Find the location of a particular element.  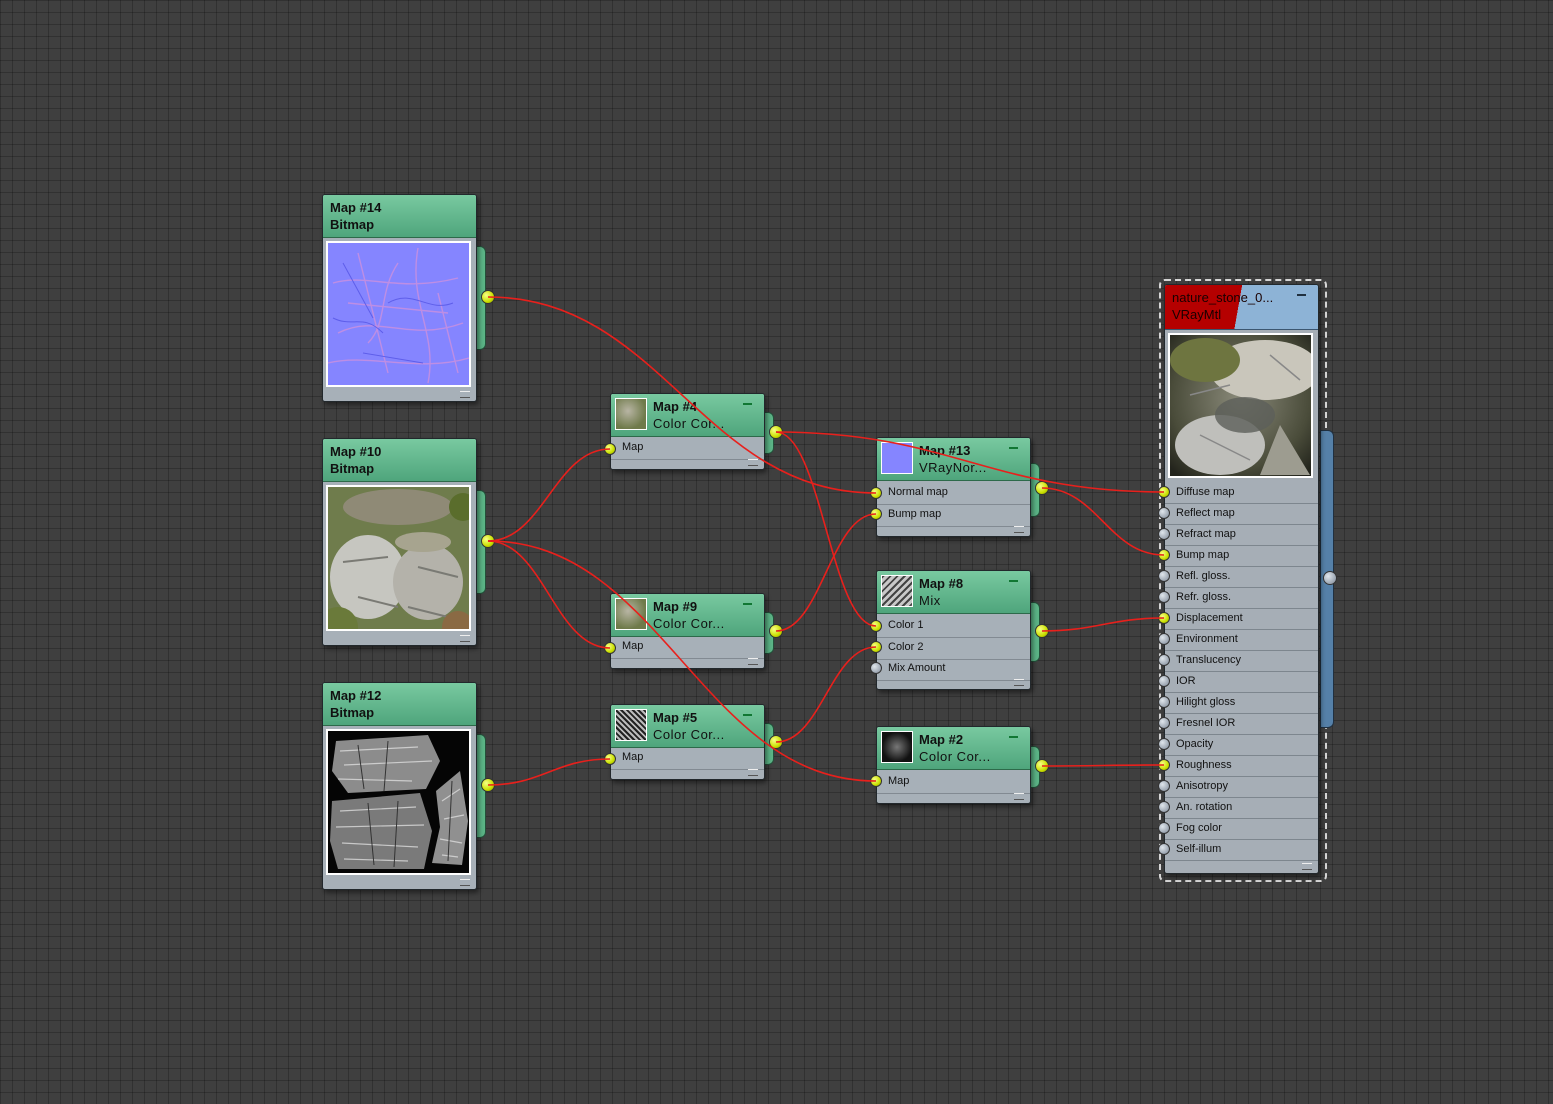

material-input-socket-translucency is located at coordinates (1164, 660).